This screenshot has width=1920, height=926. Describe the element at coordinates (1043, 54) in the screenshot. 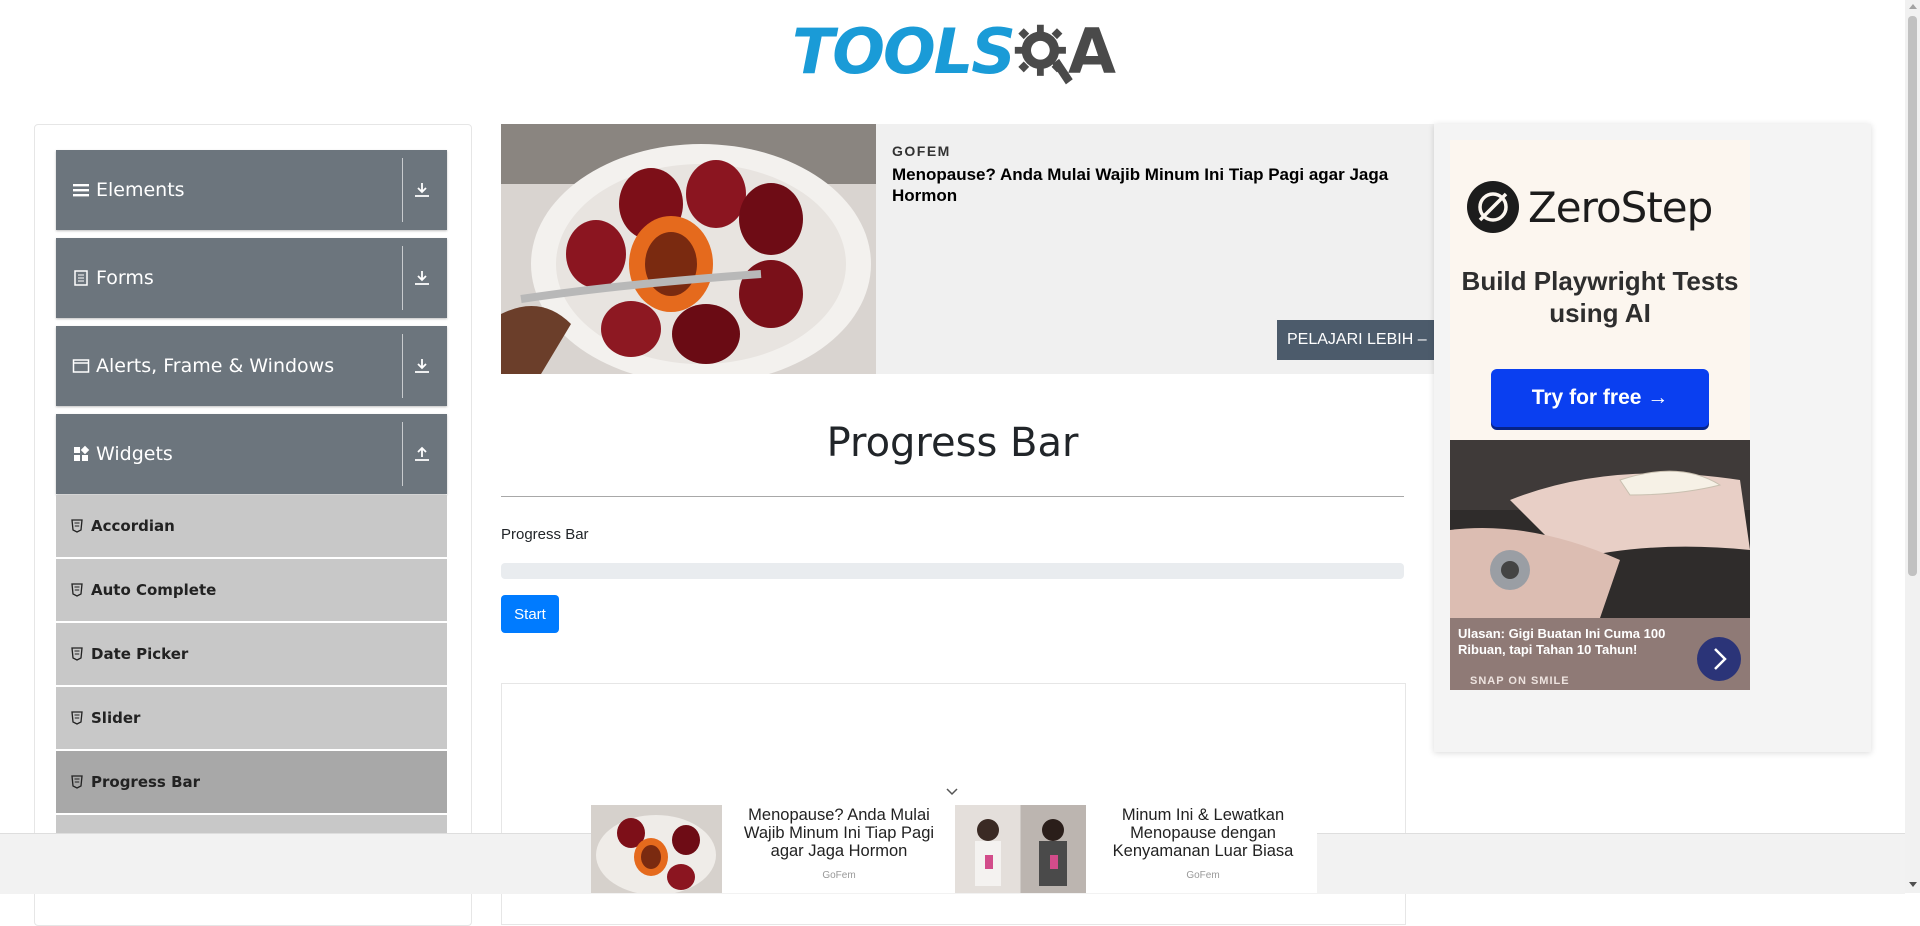

I see `gear-q-icon` at that location.